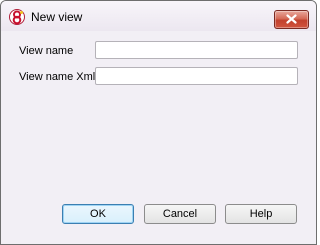 The width and height of the screenshot is (320, 245). I want to click on window-title: New view, so click(57, 17).